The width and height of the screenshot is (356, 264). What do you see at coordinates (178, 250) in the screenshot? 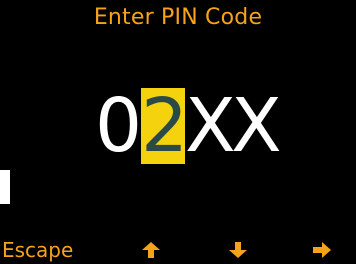
I see `softkey-bar: Escape` at bounding box center [178, 250].